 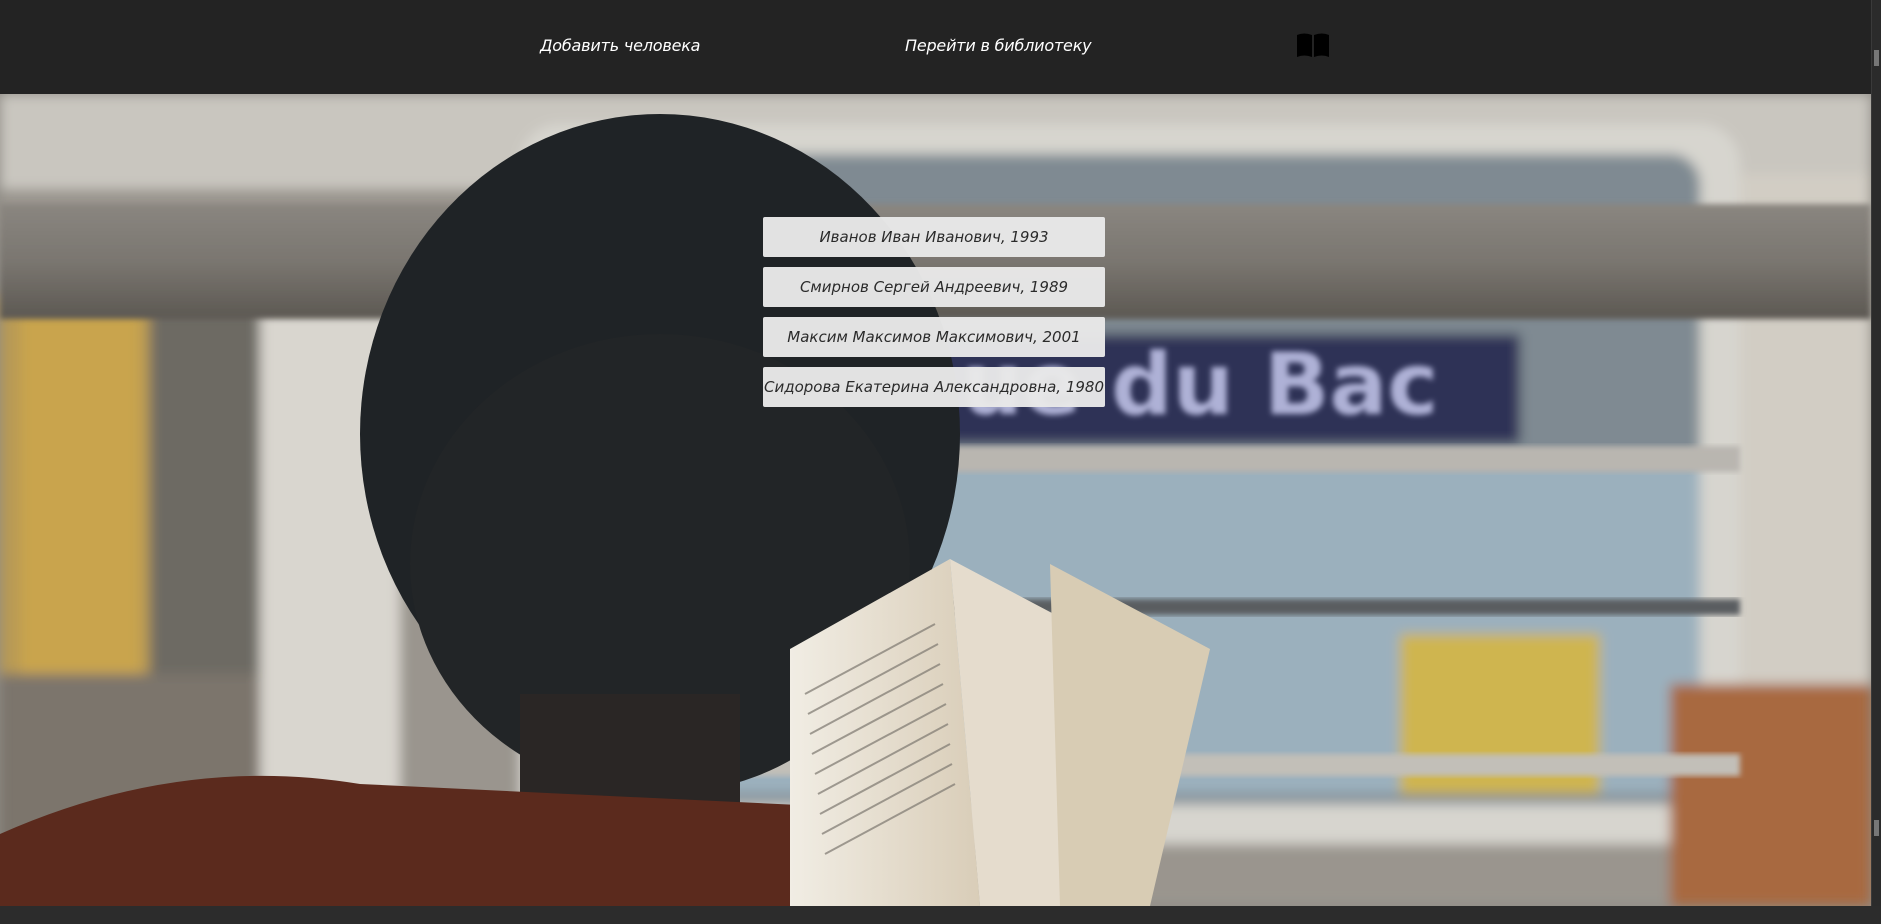 What do you see at coordinates (934, 287) in the screenshot?
I see `person-item: Смирнов Сергей Андреевич, 1989` at bounding box center [934, 287].